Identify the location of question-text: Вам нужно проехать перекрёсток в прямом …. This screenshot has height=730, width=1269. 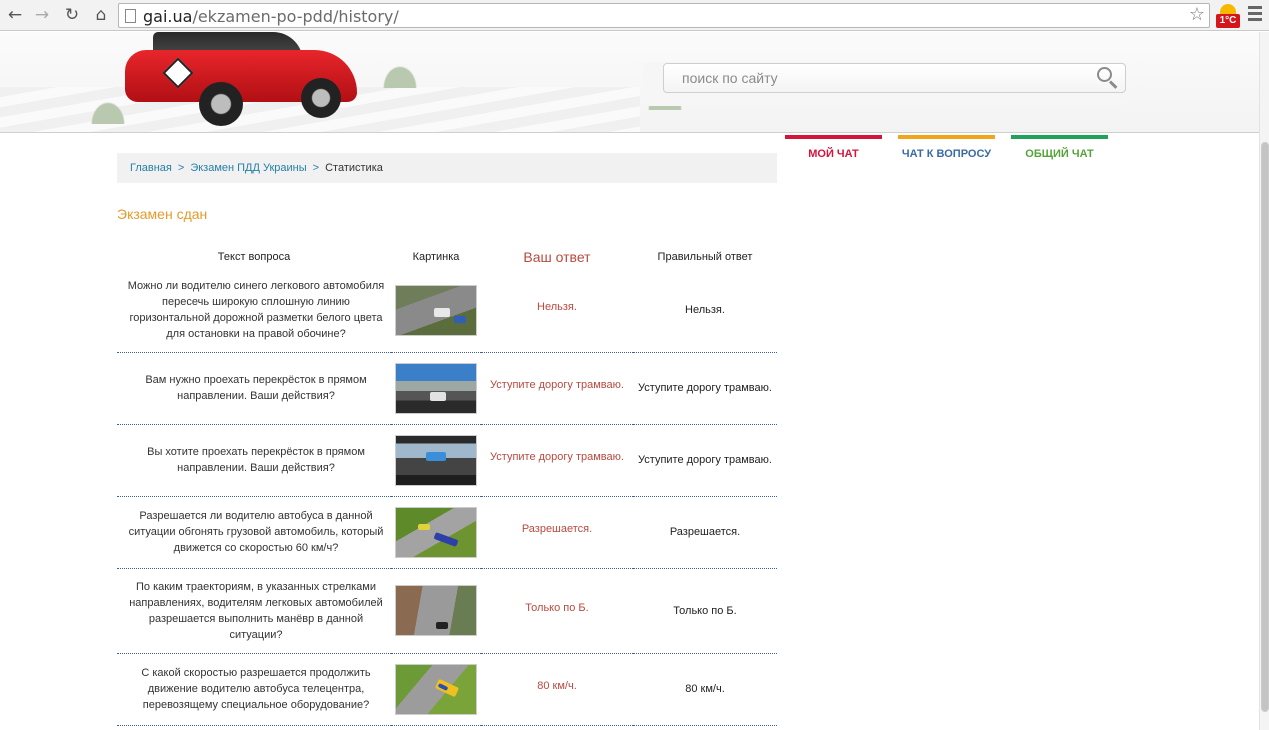
(254, 388).